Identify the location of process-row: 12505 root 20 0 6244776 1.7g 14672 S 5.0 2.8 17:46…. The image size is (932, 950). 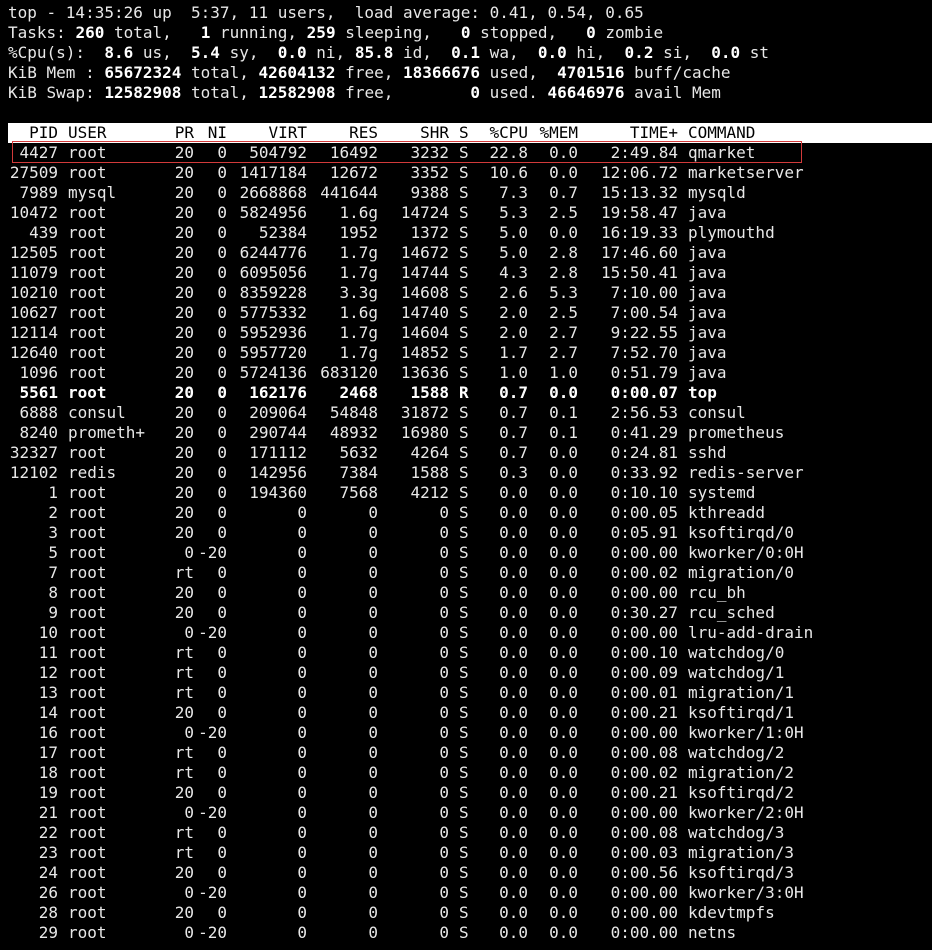
(466, 253).